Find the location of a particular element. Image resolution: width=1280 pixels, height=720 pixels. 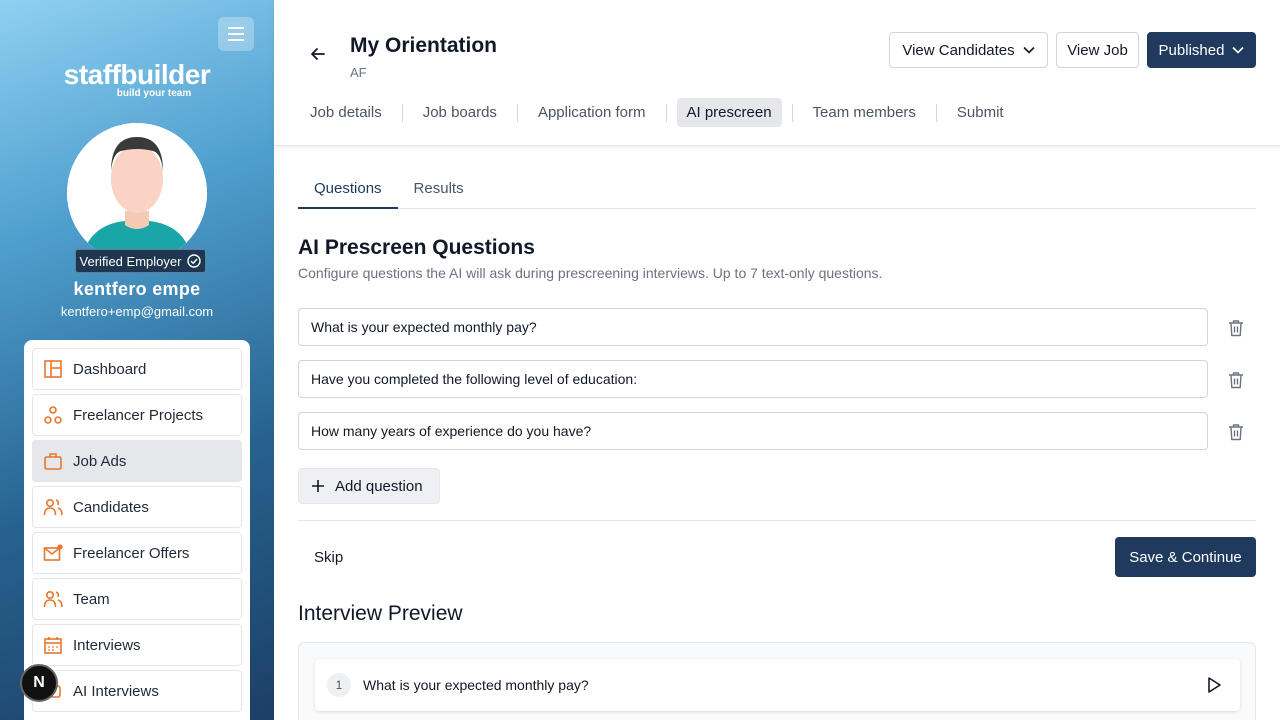

verified-employer-badge: Verified Employer is located at coordinates (140, 261).